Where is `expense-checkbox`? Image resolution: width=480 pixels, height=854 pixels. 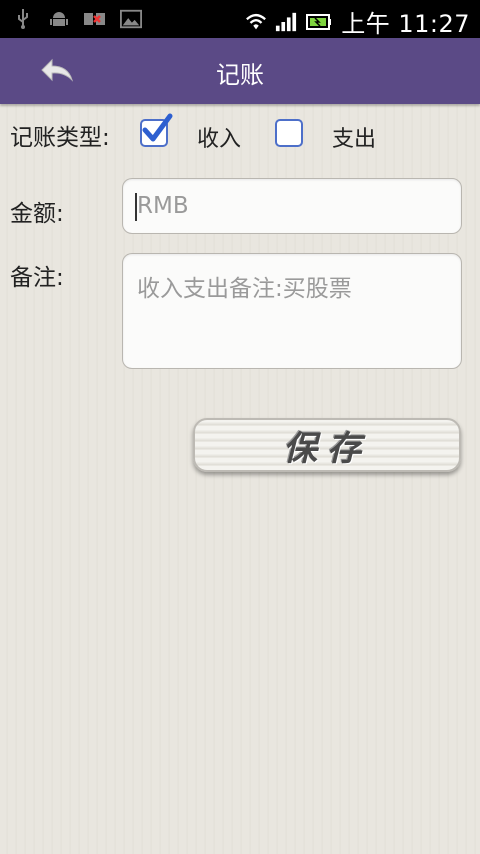
expense-checkbox is located at coordinates (289, 133).